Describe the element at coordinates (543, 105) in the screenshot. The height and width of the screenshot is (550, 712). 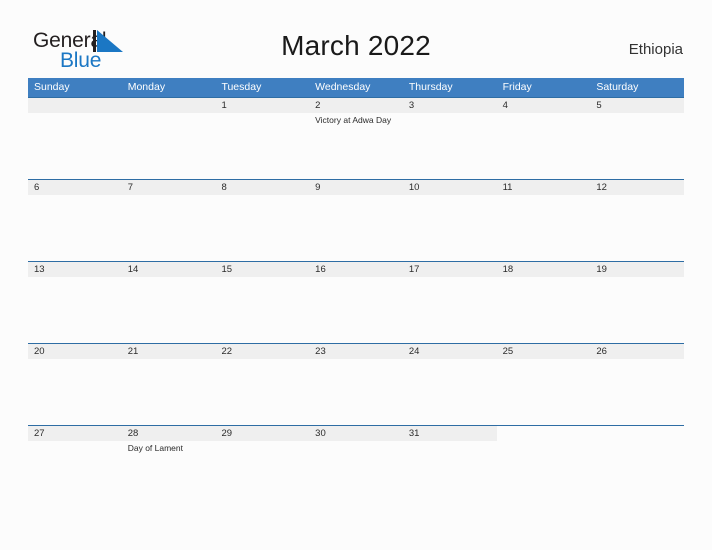
I see `date-number: 4` at that location.